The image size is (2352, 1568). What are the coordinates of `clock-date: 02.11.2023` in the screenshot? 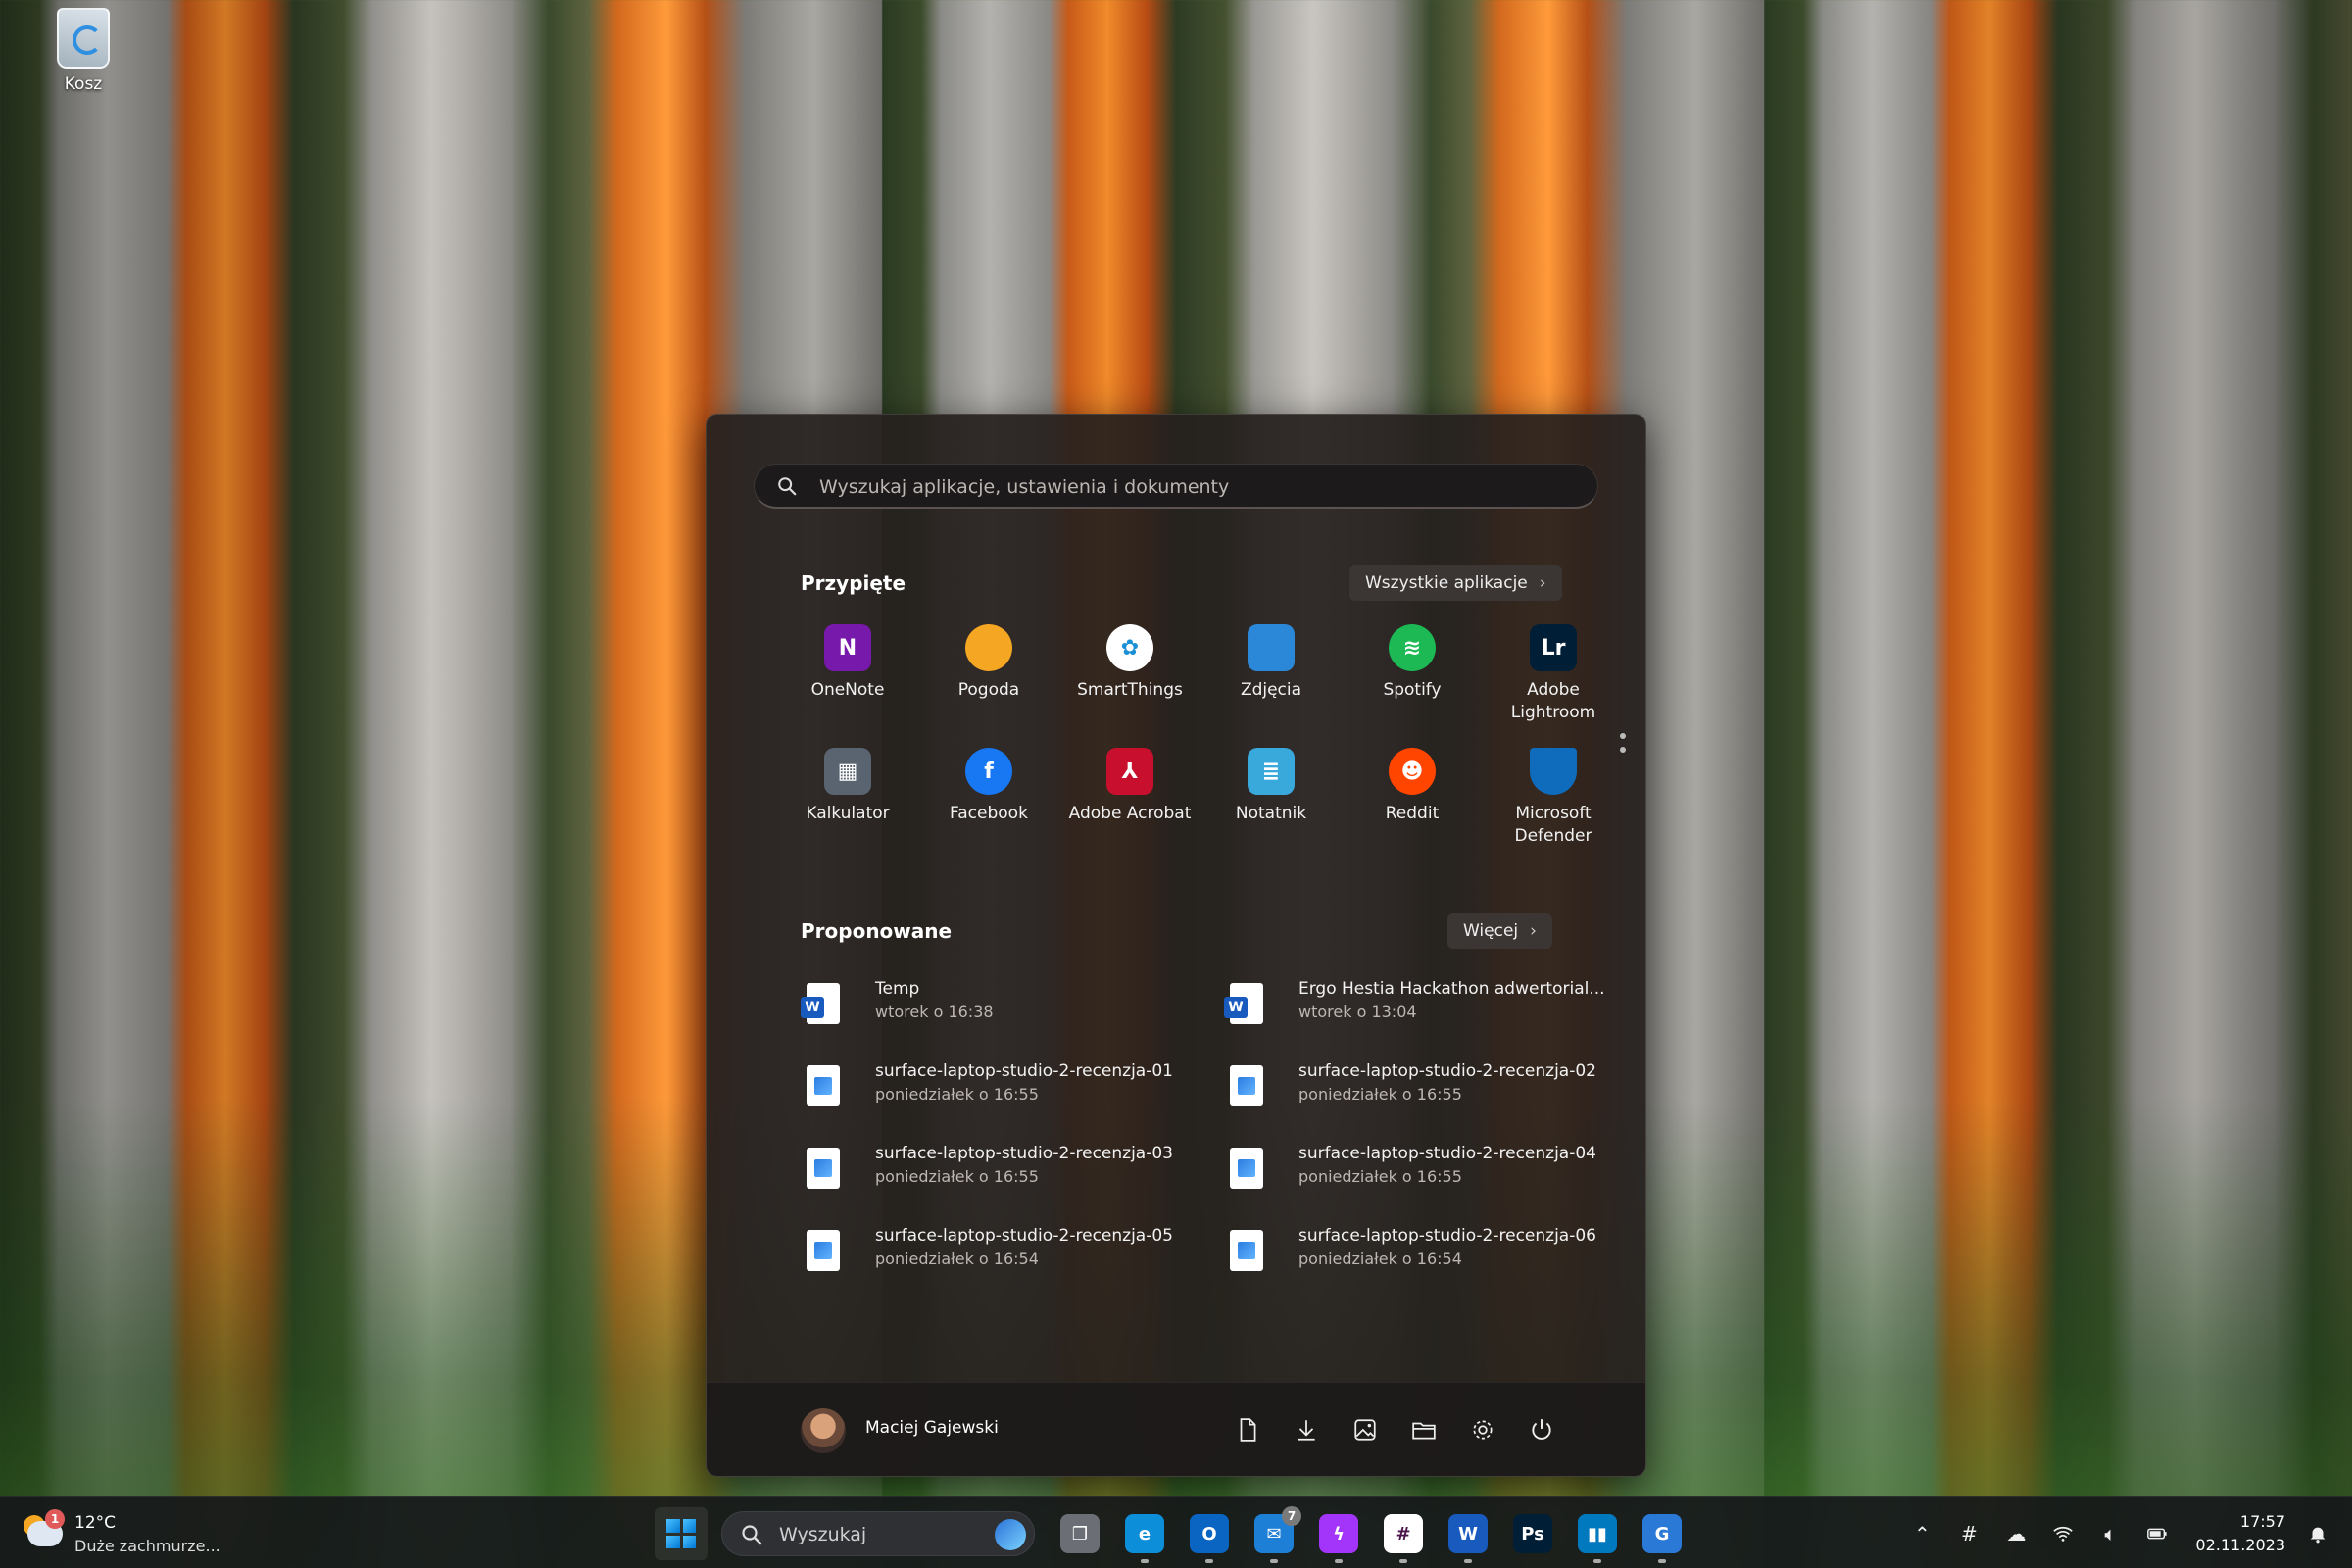 It's located at (2240, 1544).